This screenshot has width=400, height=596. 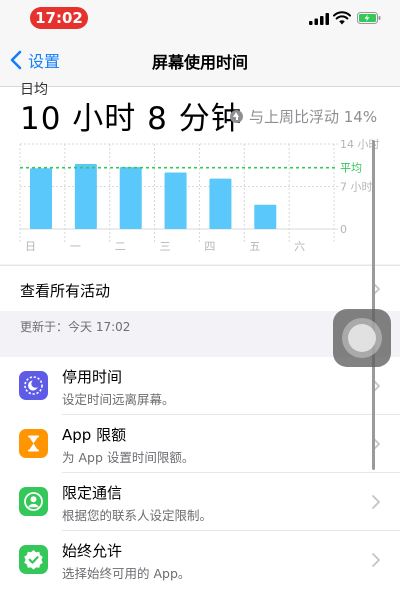 What do you see at coordinates (299, 246) in the screenshot?
I see `chart-x-tick-label: 六` at bounding box center [299, 246].